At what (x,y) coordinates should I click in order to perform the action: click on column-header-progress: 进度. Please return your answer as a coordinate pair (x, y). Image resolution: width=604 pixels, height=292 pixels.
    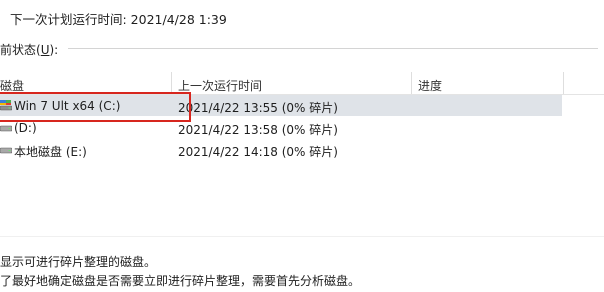
    Looking at the image, I should click on (430, 85).